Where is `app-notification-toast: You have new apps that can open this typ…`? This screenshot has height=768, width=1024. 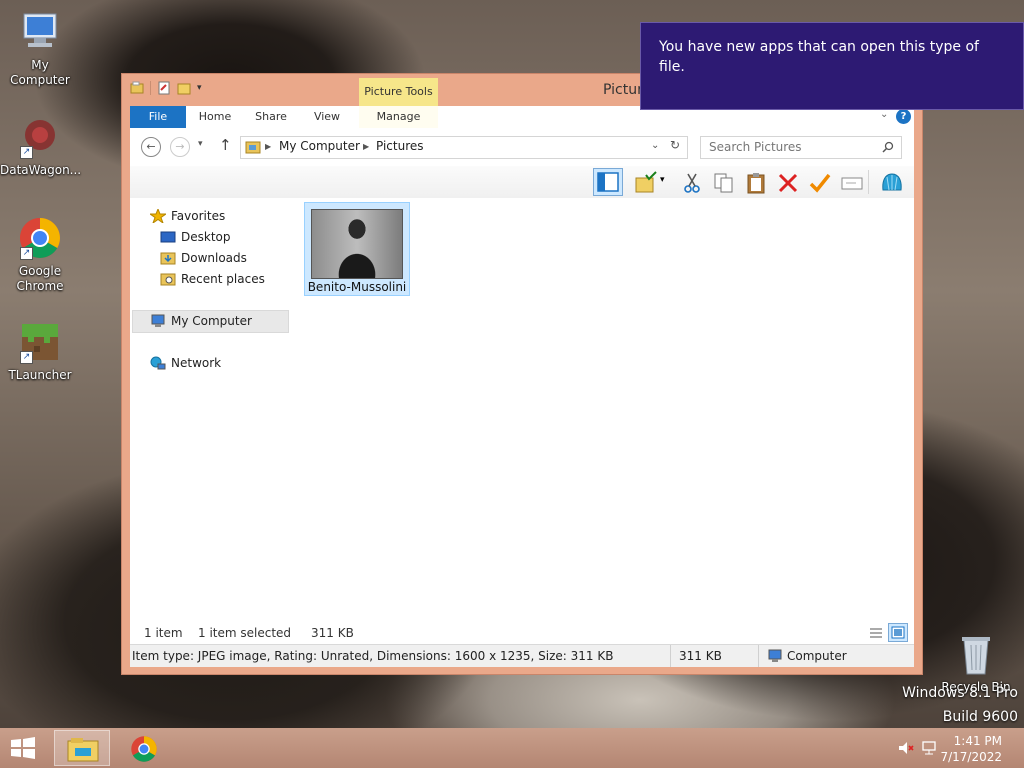
app-notification-toast: You have new apps that can open this typ… is located at coordinates (832, 66).